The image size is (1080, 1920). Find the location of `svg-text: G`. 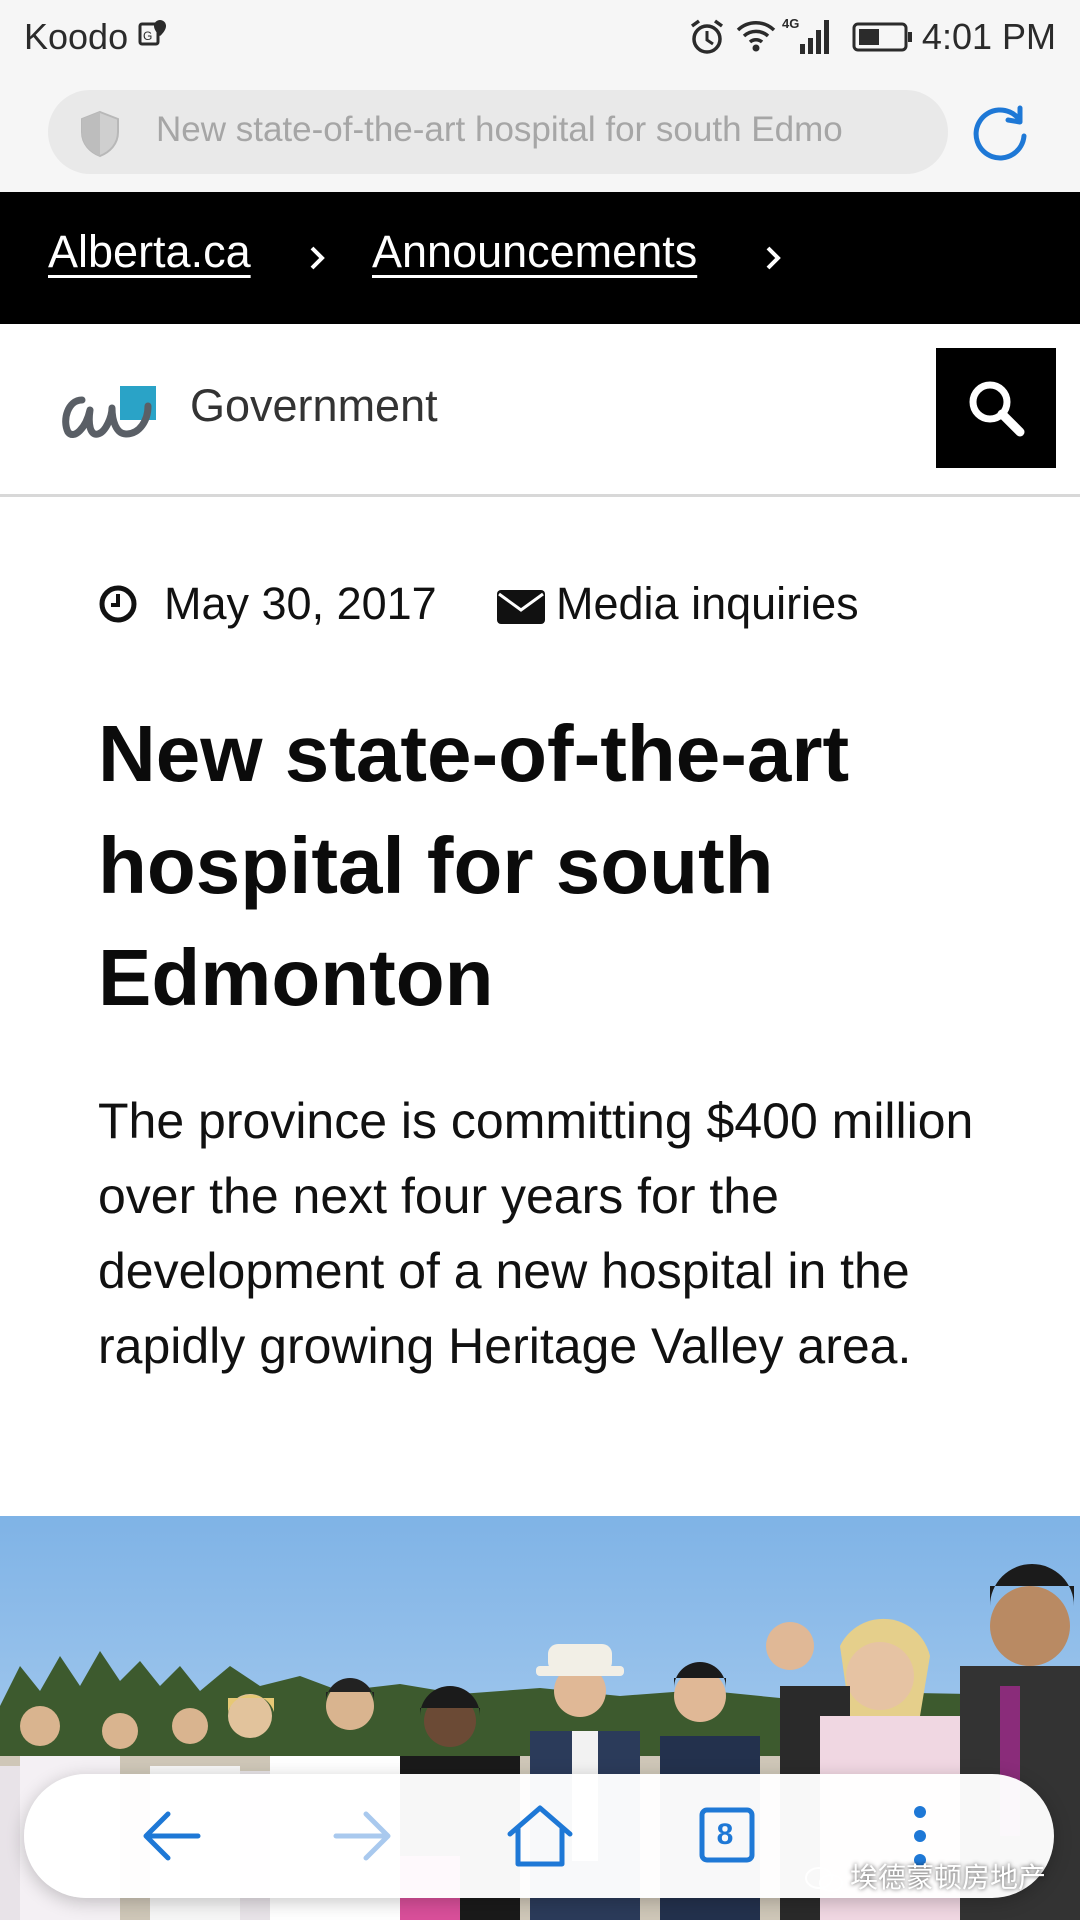

svg-text: G is located at coordinates (147, 36).